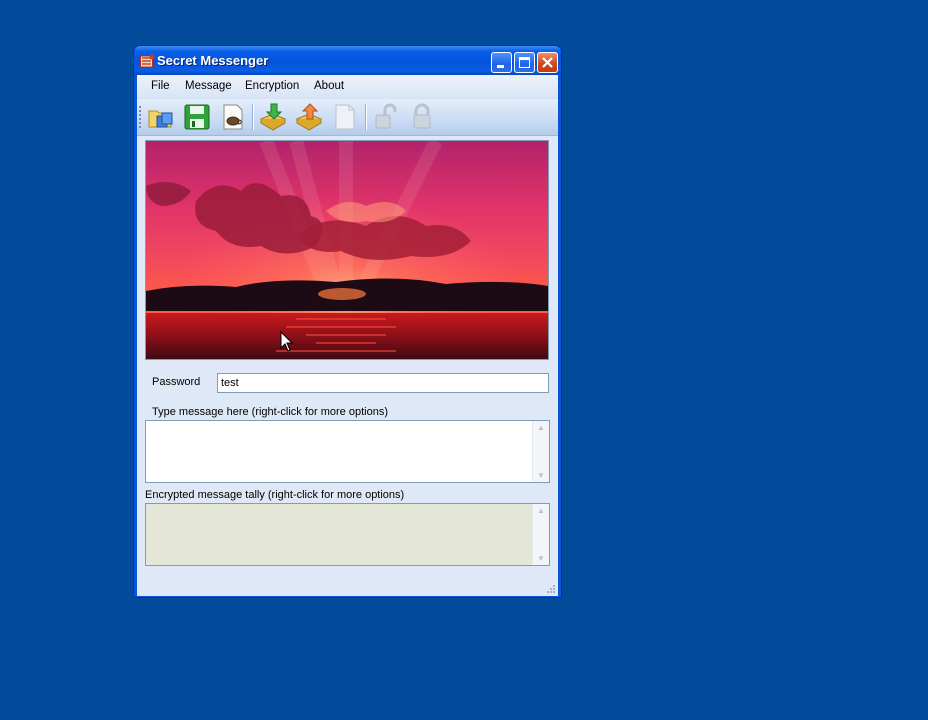 This screenshot has height=720, width=928. Describe the element at coordinates (176, 382) in the screenshot. I see `password-label: Password` at that location.